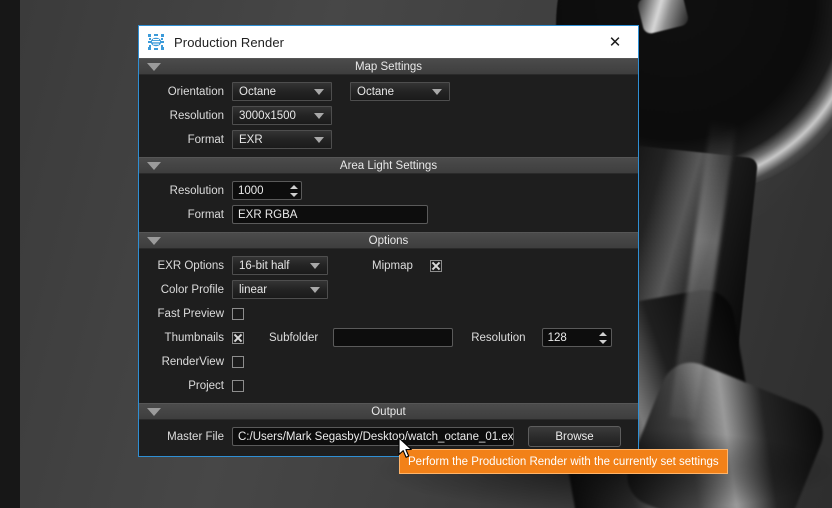 Image resolution: width=832 pixels, height=508 pixels. Describe the element at coordinates (251, 139) in the screenshot. I see `map-format-value: EXR` at that location.